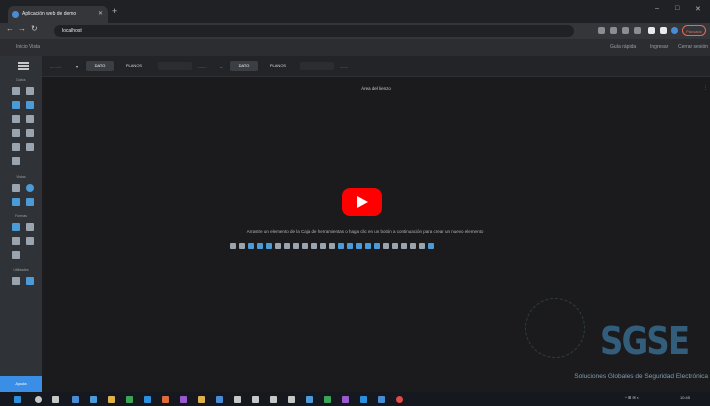  Describe the element at coordinates (30, 147) in the screenshot. I see `tool-text-icon` at that location.